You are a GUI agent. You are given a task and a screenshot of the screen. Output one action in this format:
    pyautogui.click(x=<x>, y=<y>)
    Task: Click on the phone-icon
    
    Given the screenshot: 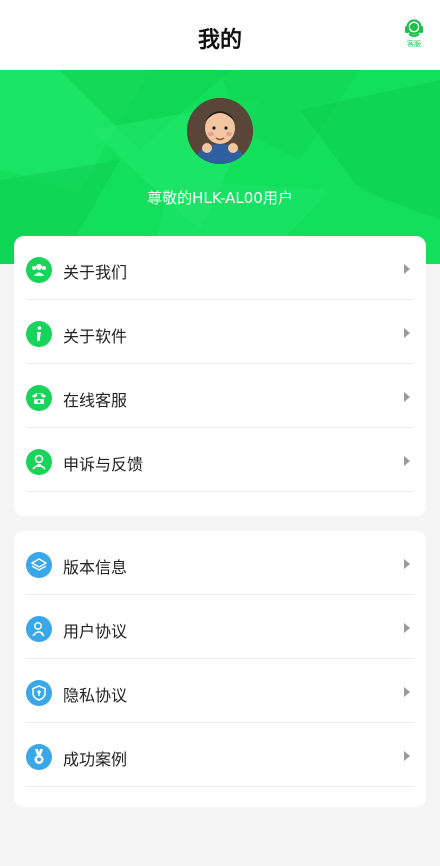 What is the action you would take?
    pyautogui.click(x=39, y=398)
    